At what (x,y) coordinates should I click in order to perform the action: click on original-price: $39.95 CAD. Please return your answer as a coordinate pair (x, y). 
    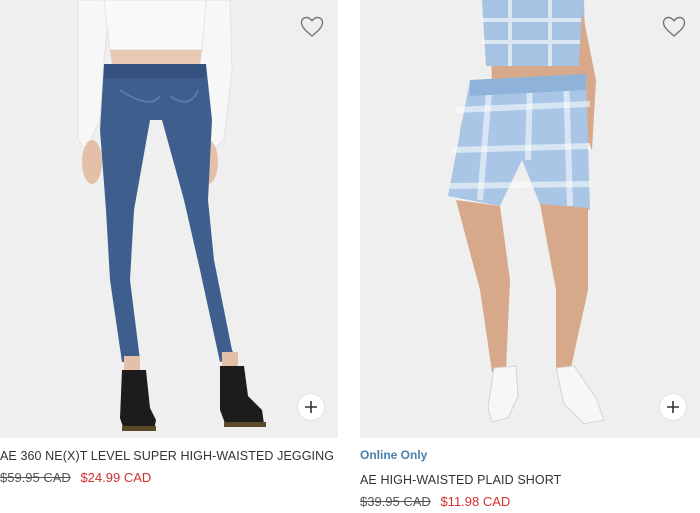
    Looking at the image, I should click on (395, 501).